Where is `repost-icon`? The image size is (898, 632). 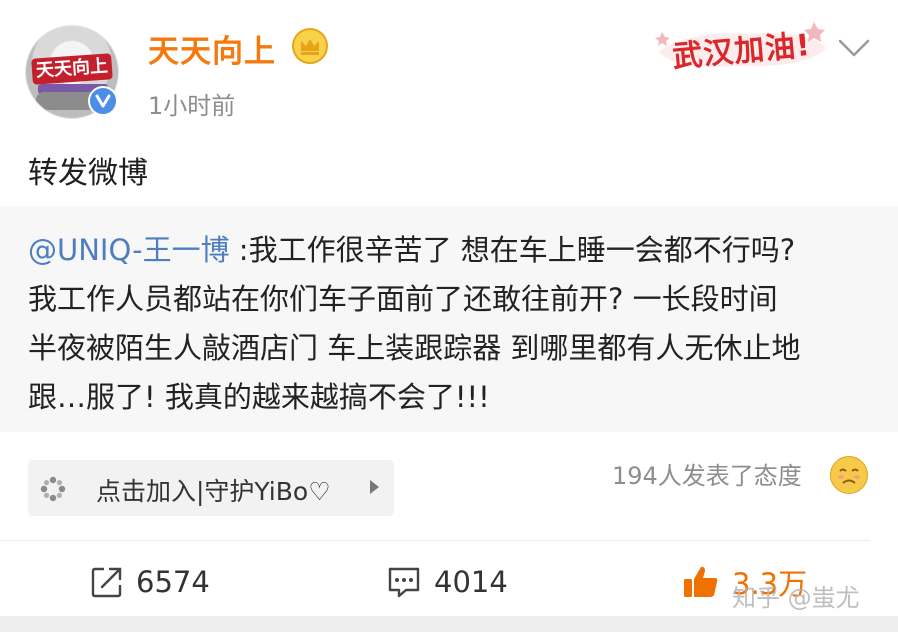 repost-icon is located at coordinates (106, 582).